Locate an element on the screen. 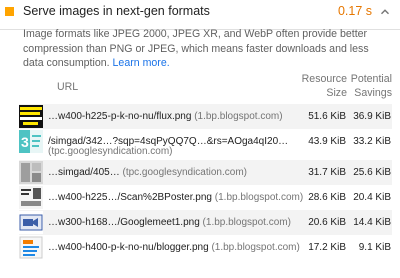 The height and width of the screenshot is (278, 400). resource-url-path: …w300-h168…/Googlemeet1.png is located at coordinates (124, 222).